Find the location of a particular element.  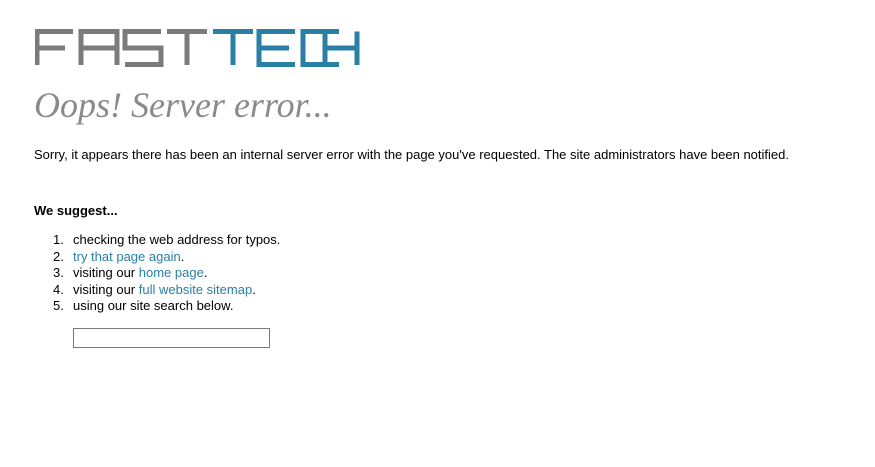

suggestion-item-search: 5. using our site search below. is located at coordinates (157, 306).